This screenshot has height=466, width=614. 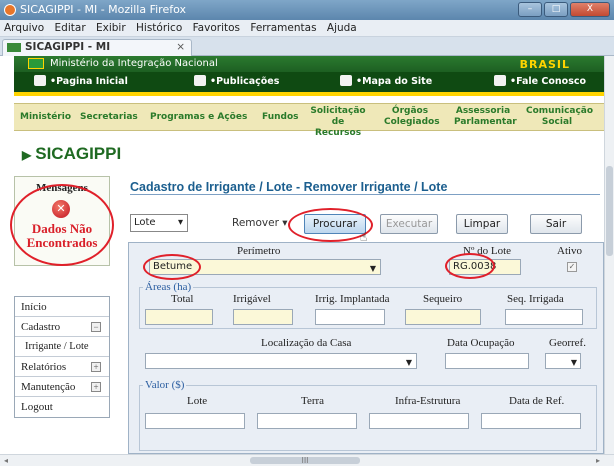 I want to click on georref-label: Georref., so click(x=567, y=343).